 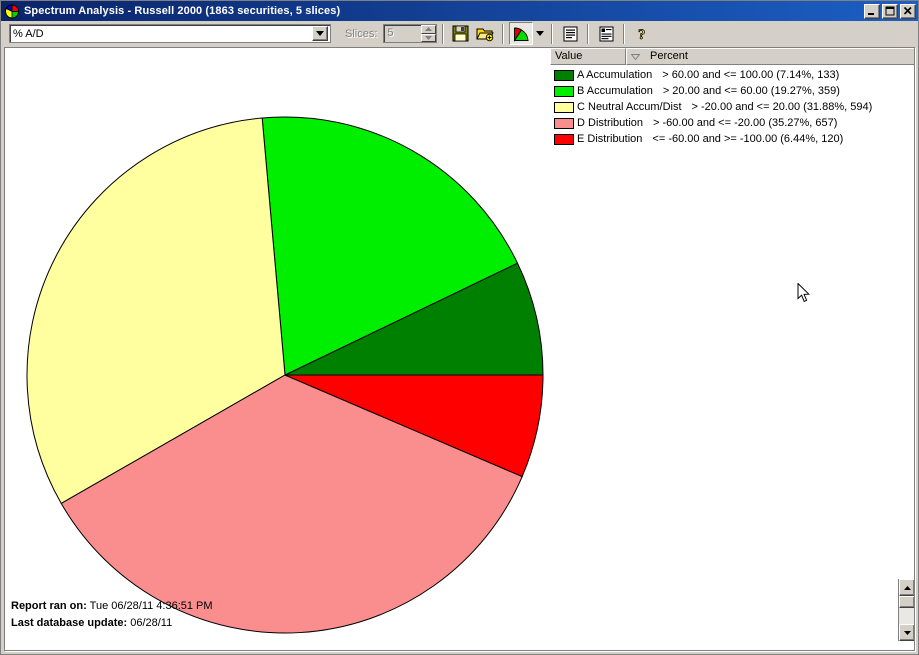 I want to click on chart-type-dropdown, so click(x=539, y=33).